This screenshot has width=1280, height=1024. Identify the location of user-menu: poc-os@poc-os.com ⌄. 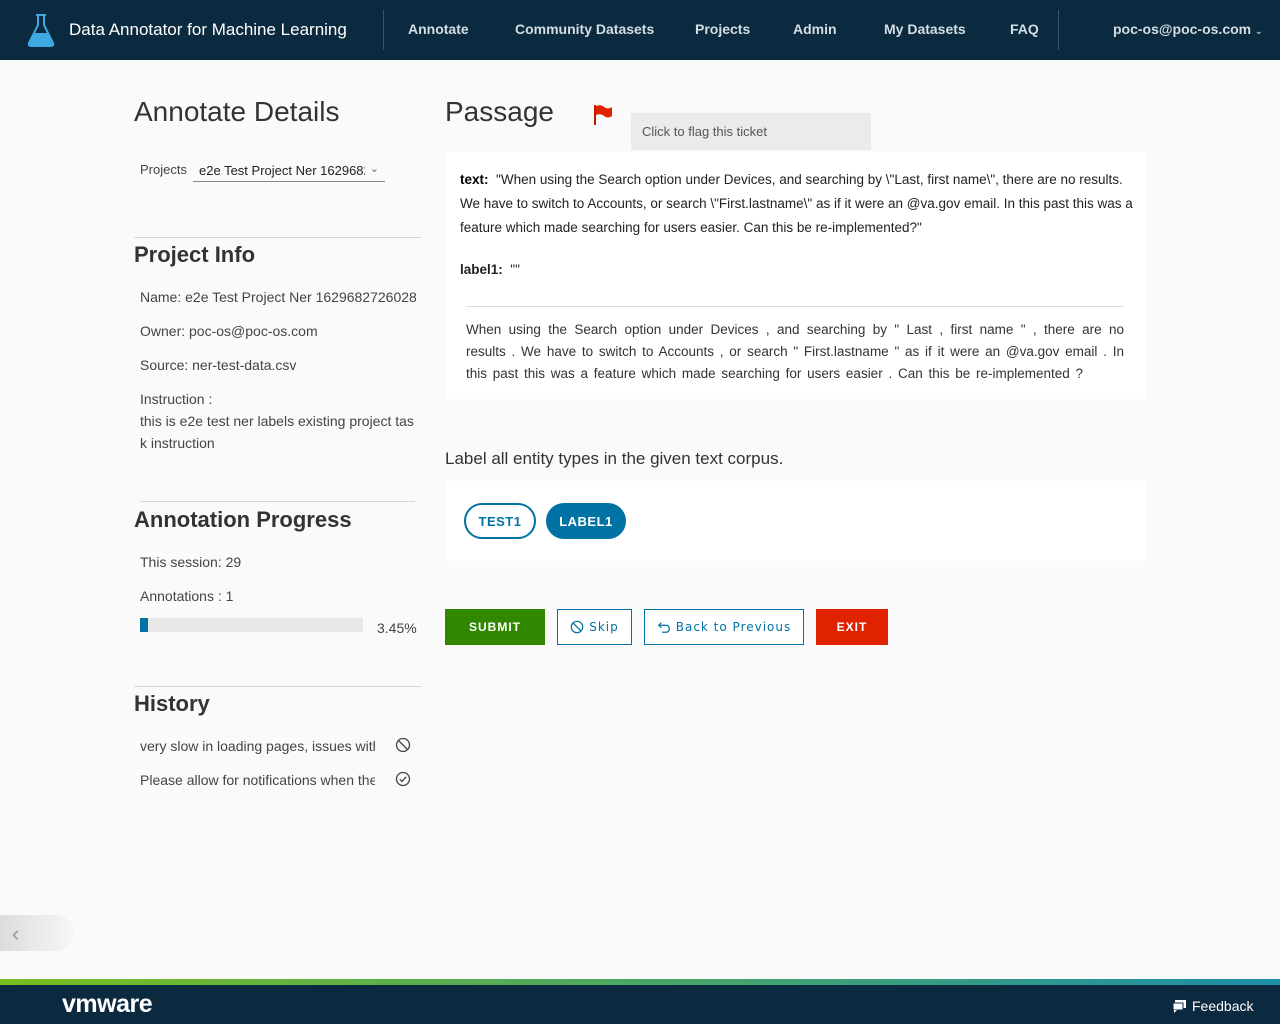
(1188, 29).